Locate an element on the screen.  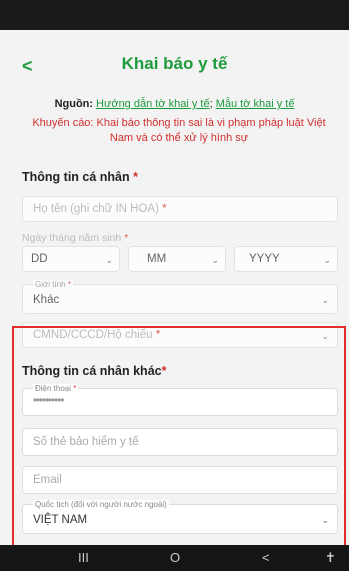
dob-month-select: MM ⌄ is located at coordinates (177, 259).